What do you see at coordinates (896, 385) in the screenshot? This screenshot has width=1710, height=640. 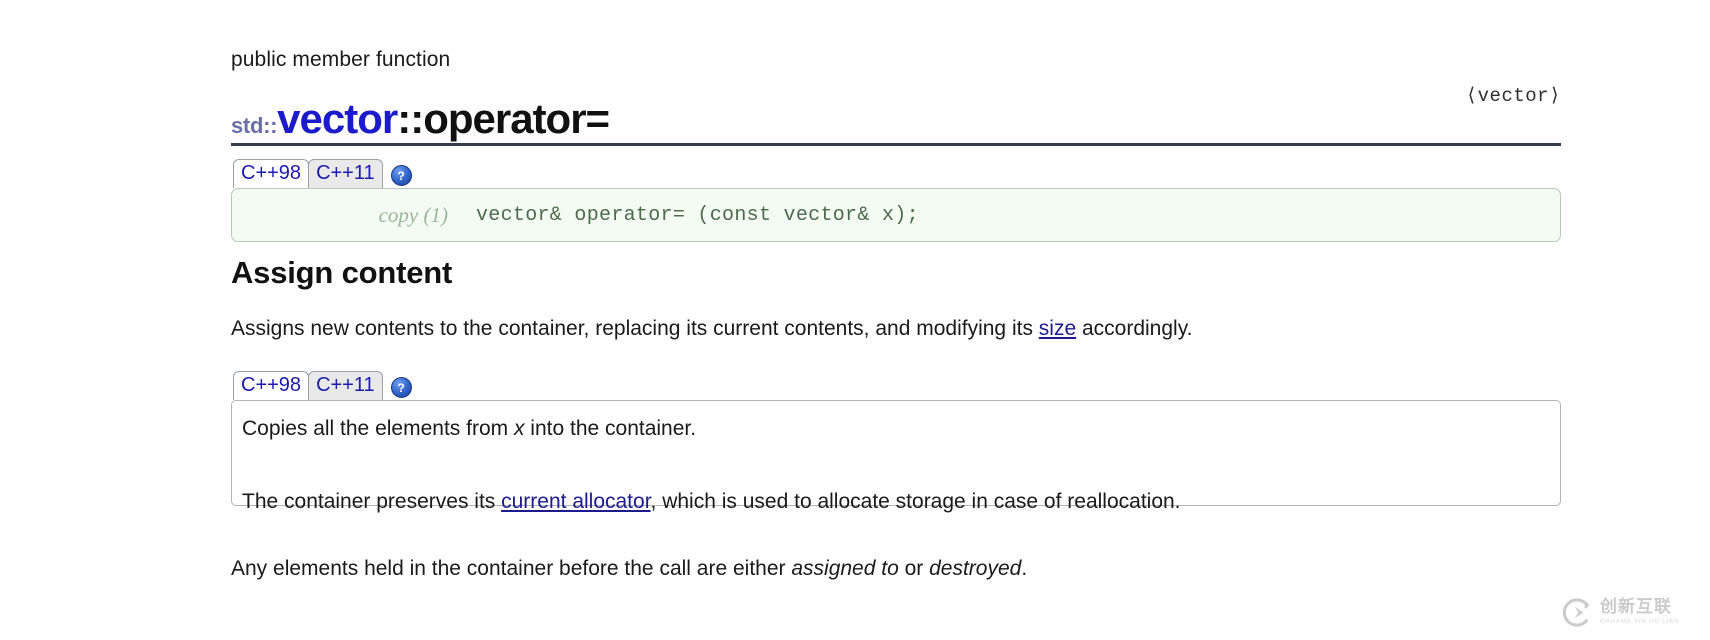 I see `description-tabbar: C++98 C++11 ?` at bounding box center [896, 385].